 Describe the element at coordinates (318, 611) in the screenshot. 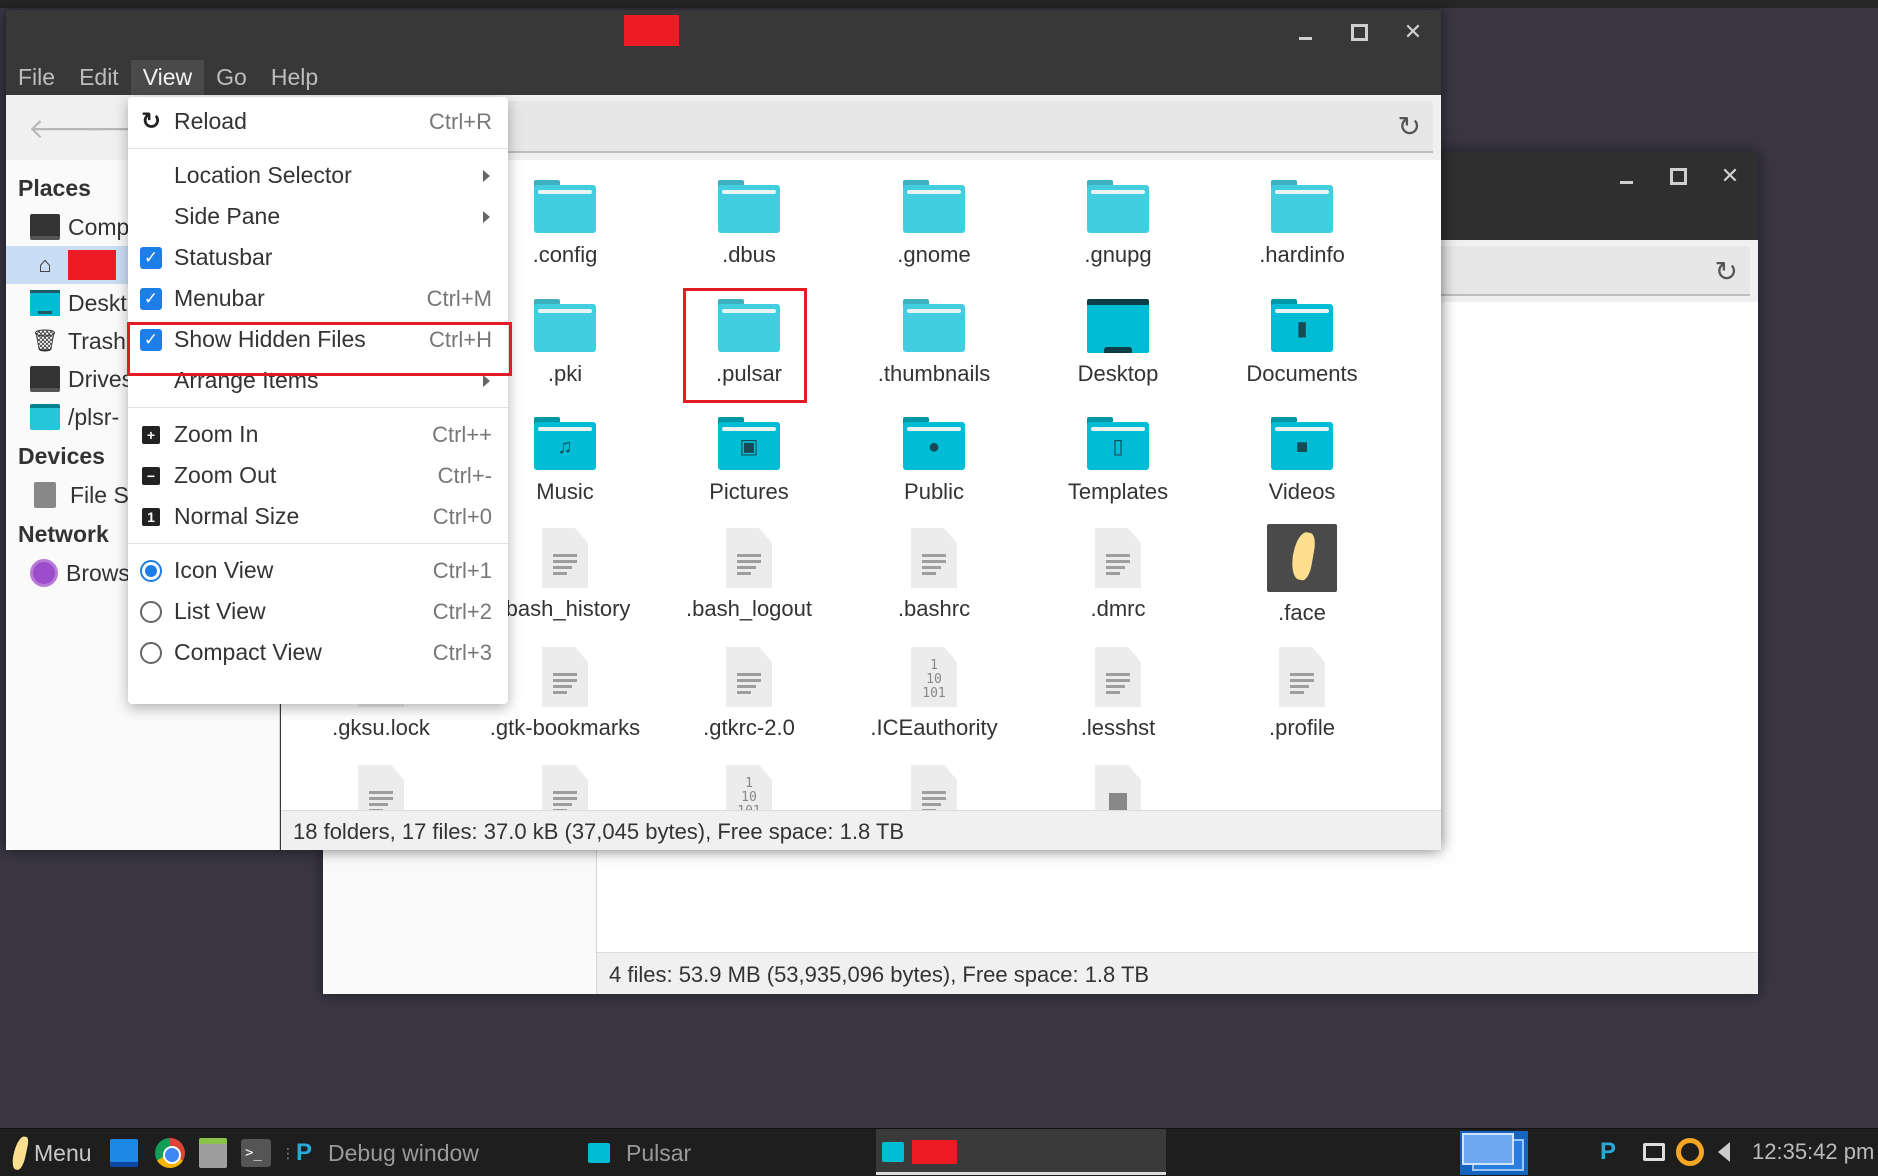

I see `menu-item-list-view: List View Ctrl+2` at that location.